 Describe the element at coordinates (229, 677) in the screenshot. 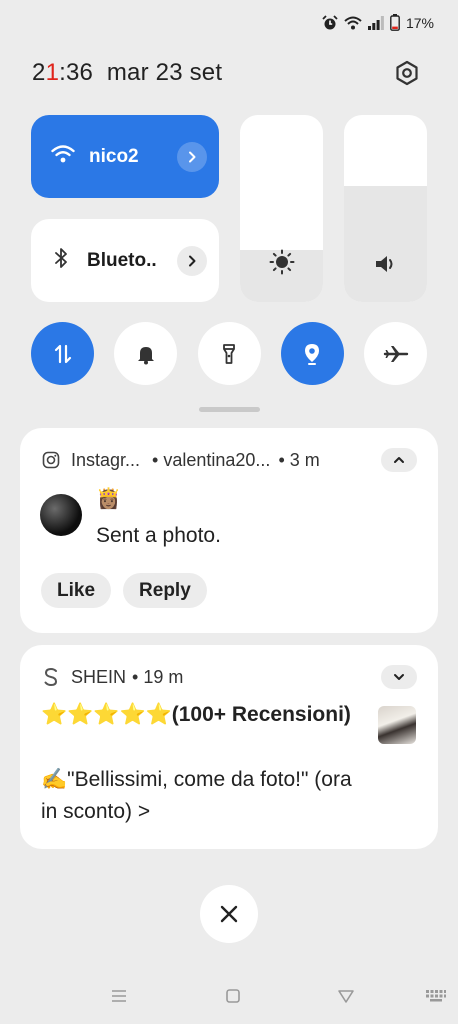

I see `notification-header: SHEIN • 19 m` at that location.